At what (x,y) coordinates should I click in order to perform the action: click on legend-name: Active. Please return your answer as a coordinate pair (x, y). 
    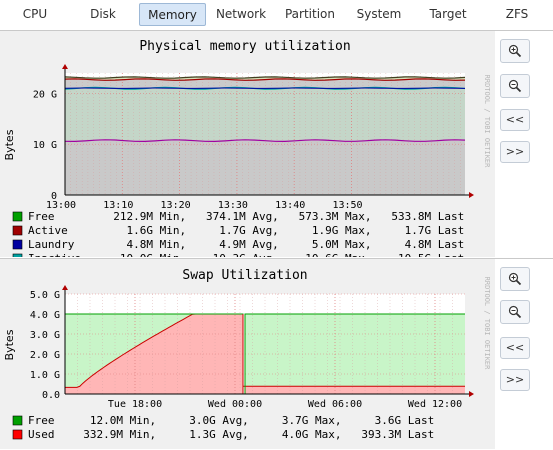
    Looking at the image, I should click on (48, 230).